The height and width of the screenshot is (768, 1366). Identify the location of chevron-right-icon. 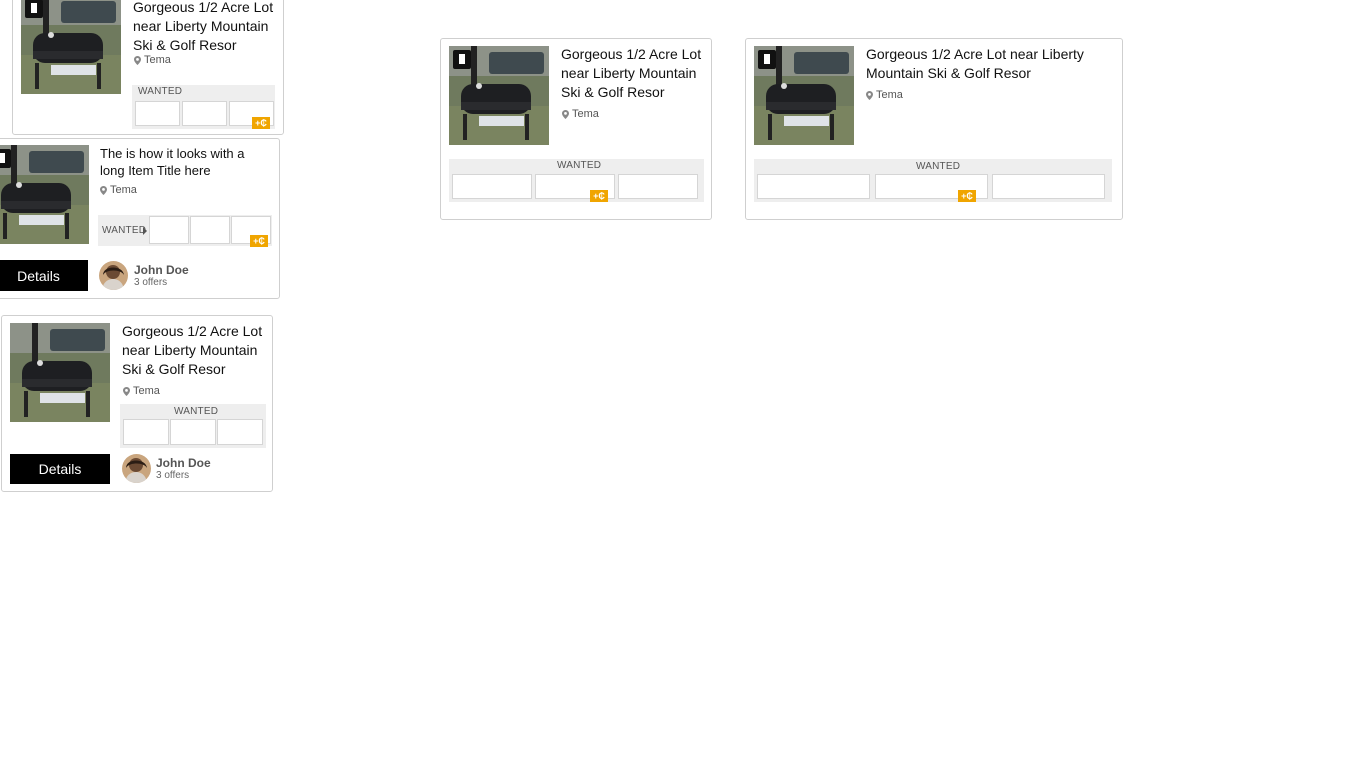
(145, 231).